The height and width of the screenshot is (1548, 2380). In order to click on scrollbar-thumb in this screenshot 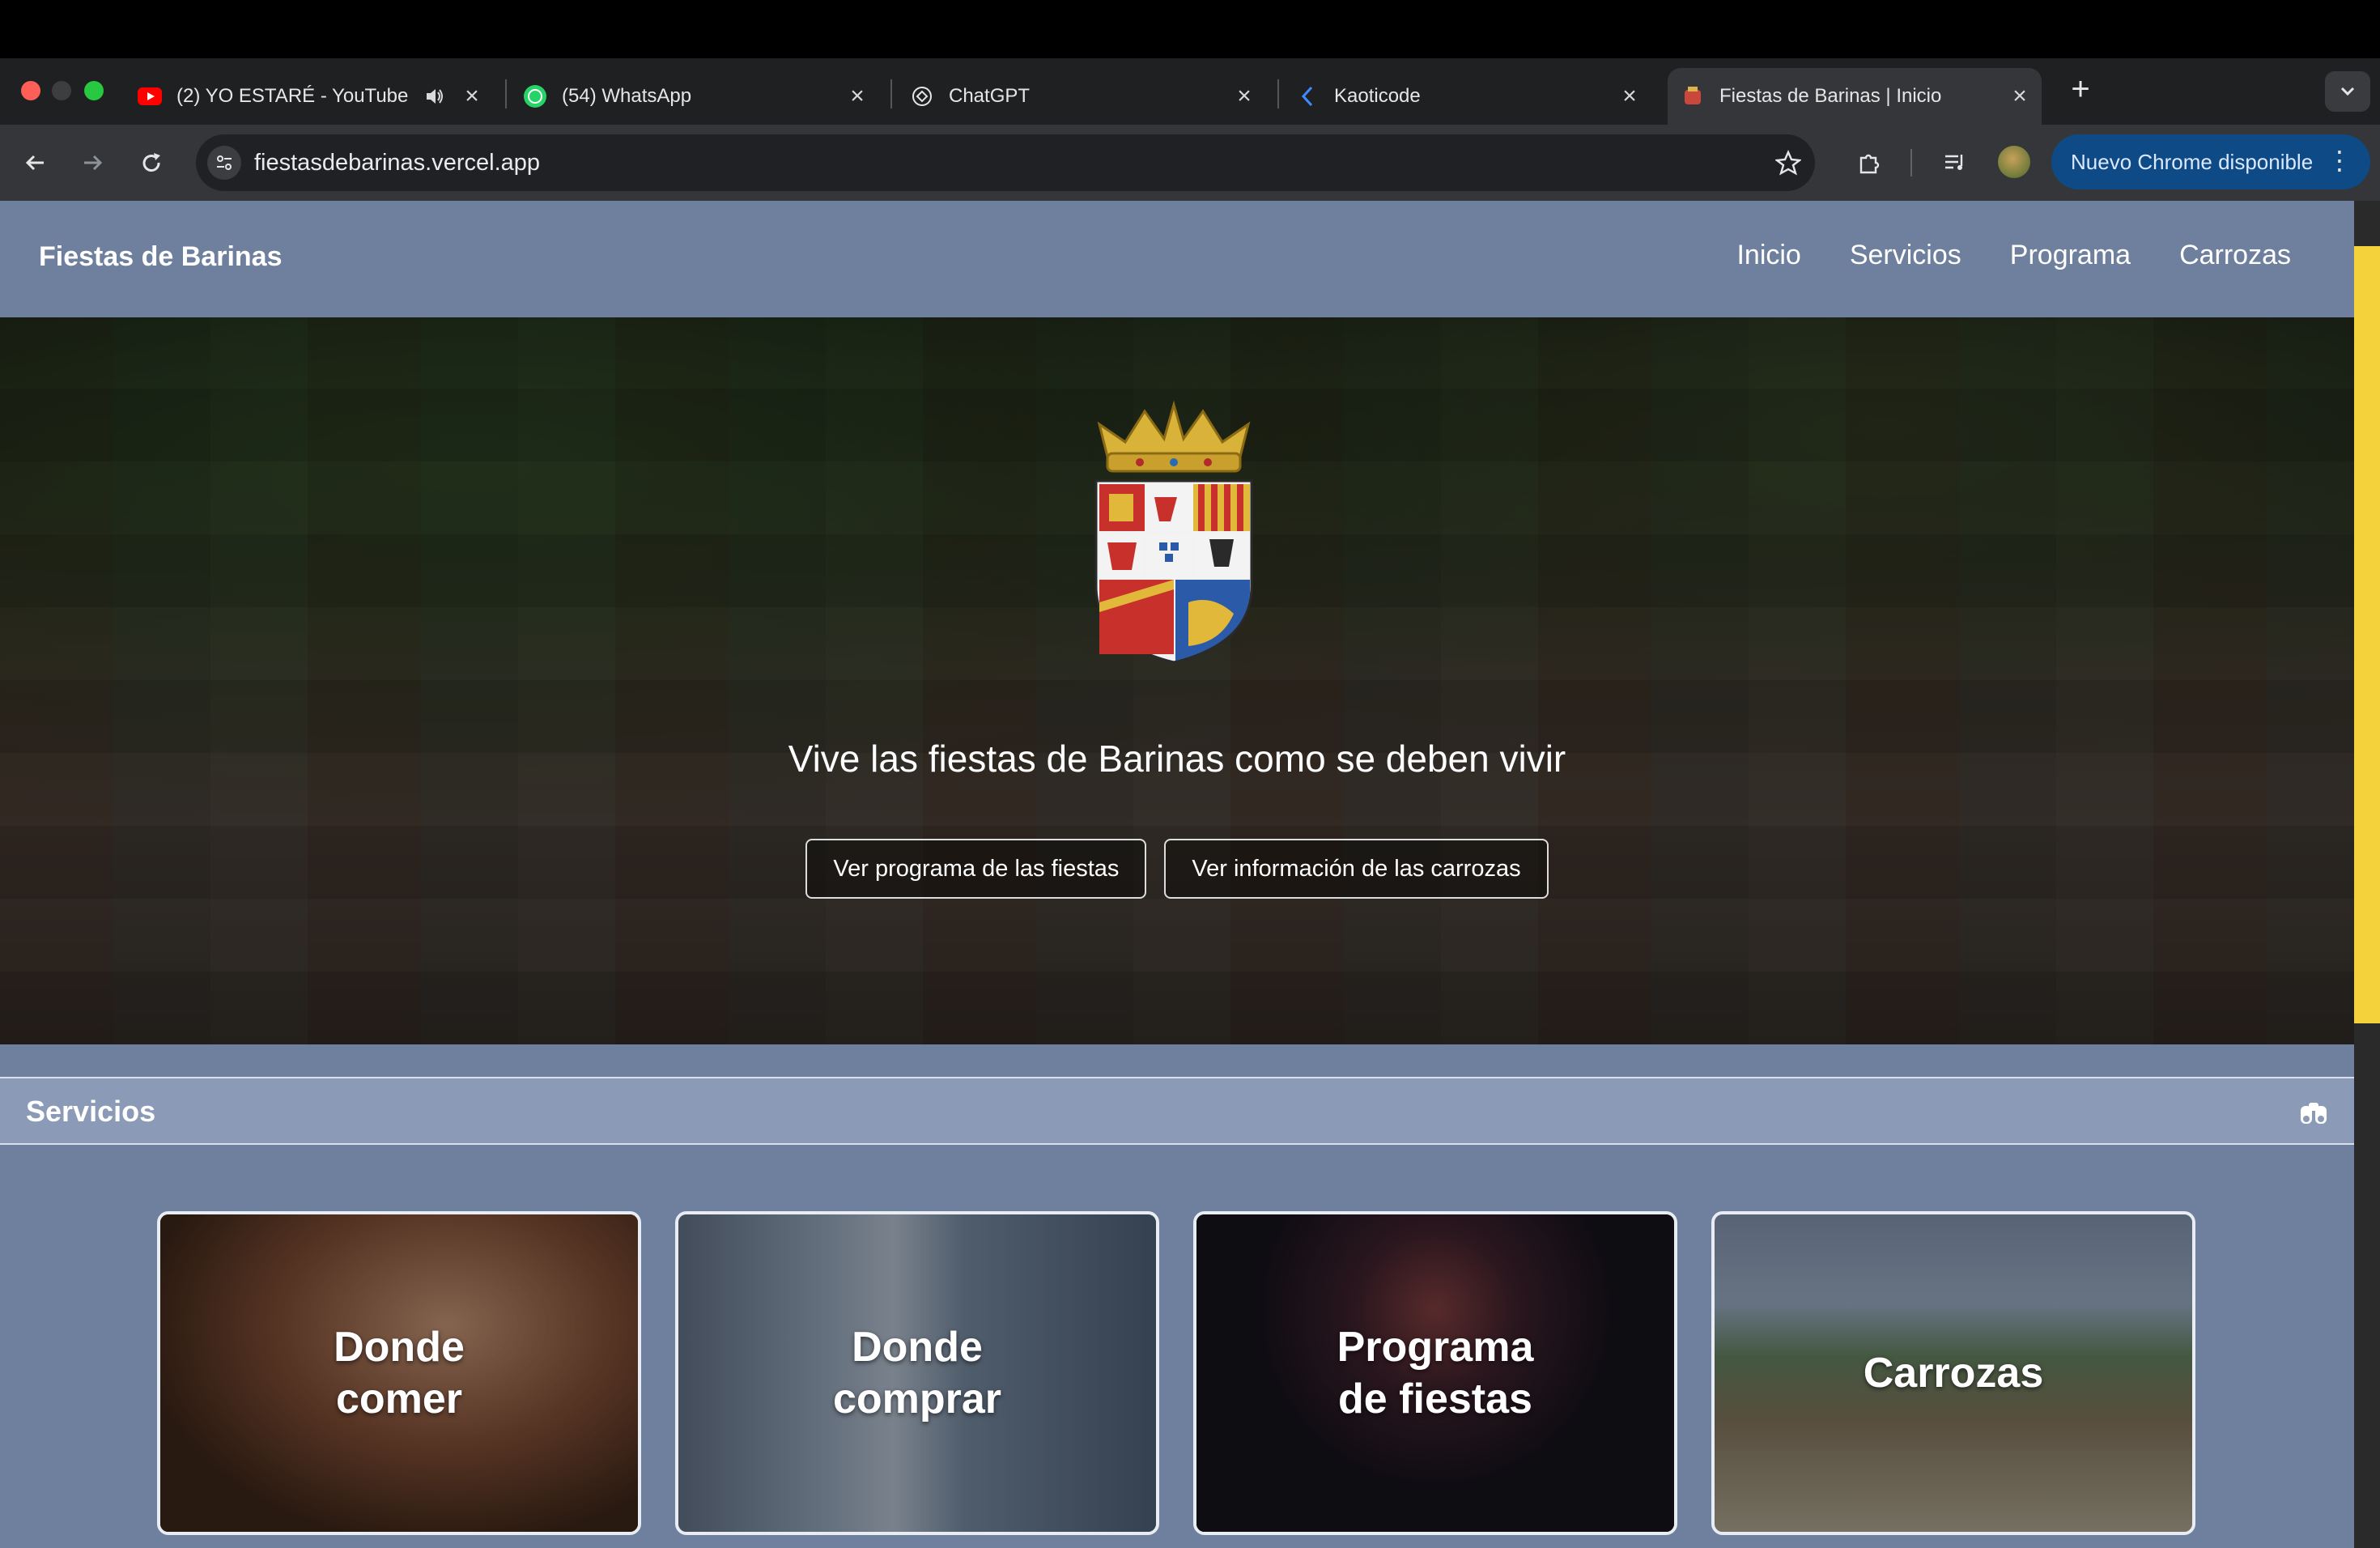, I will do `click(2367, 635)`.